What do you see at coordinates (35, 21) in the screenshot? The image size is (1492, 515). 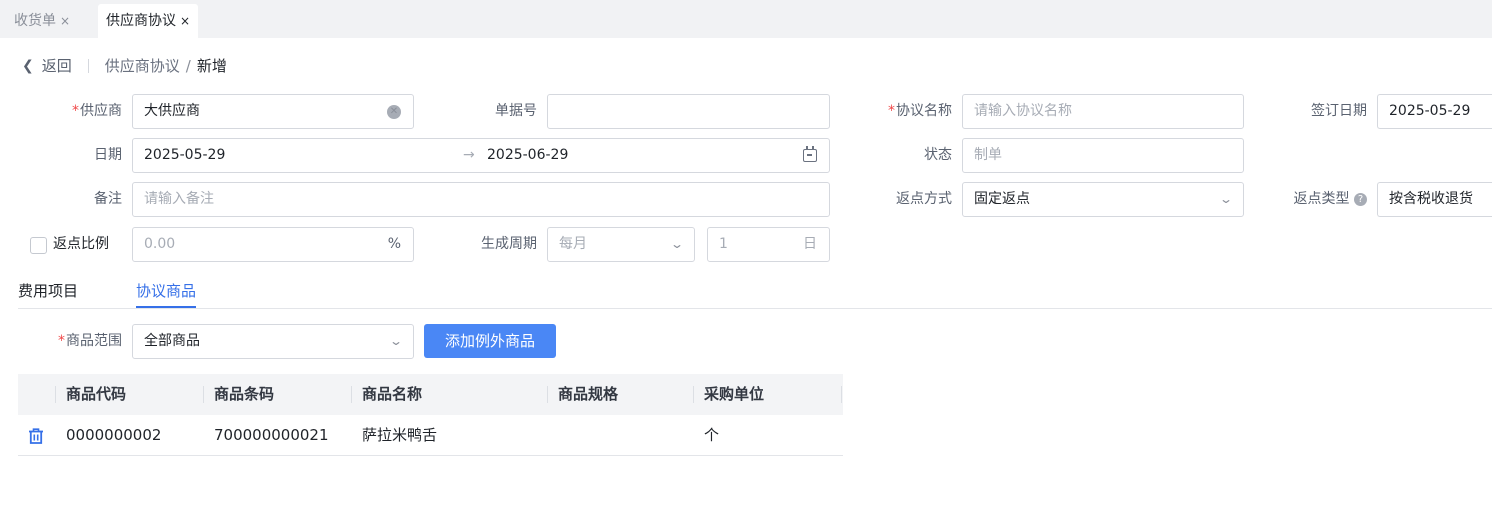 I see `tab-label: 收货单` at bounding box center [35, 21].